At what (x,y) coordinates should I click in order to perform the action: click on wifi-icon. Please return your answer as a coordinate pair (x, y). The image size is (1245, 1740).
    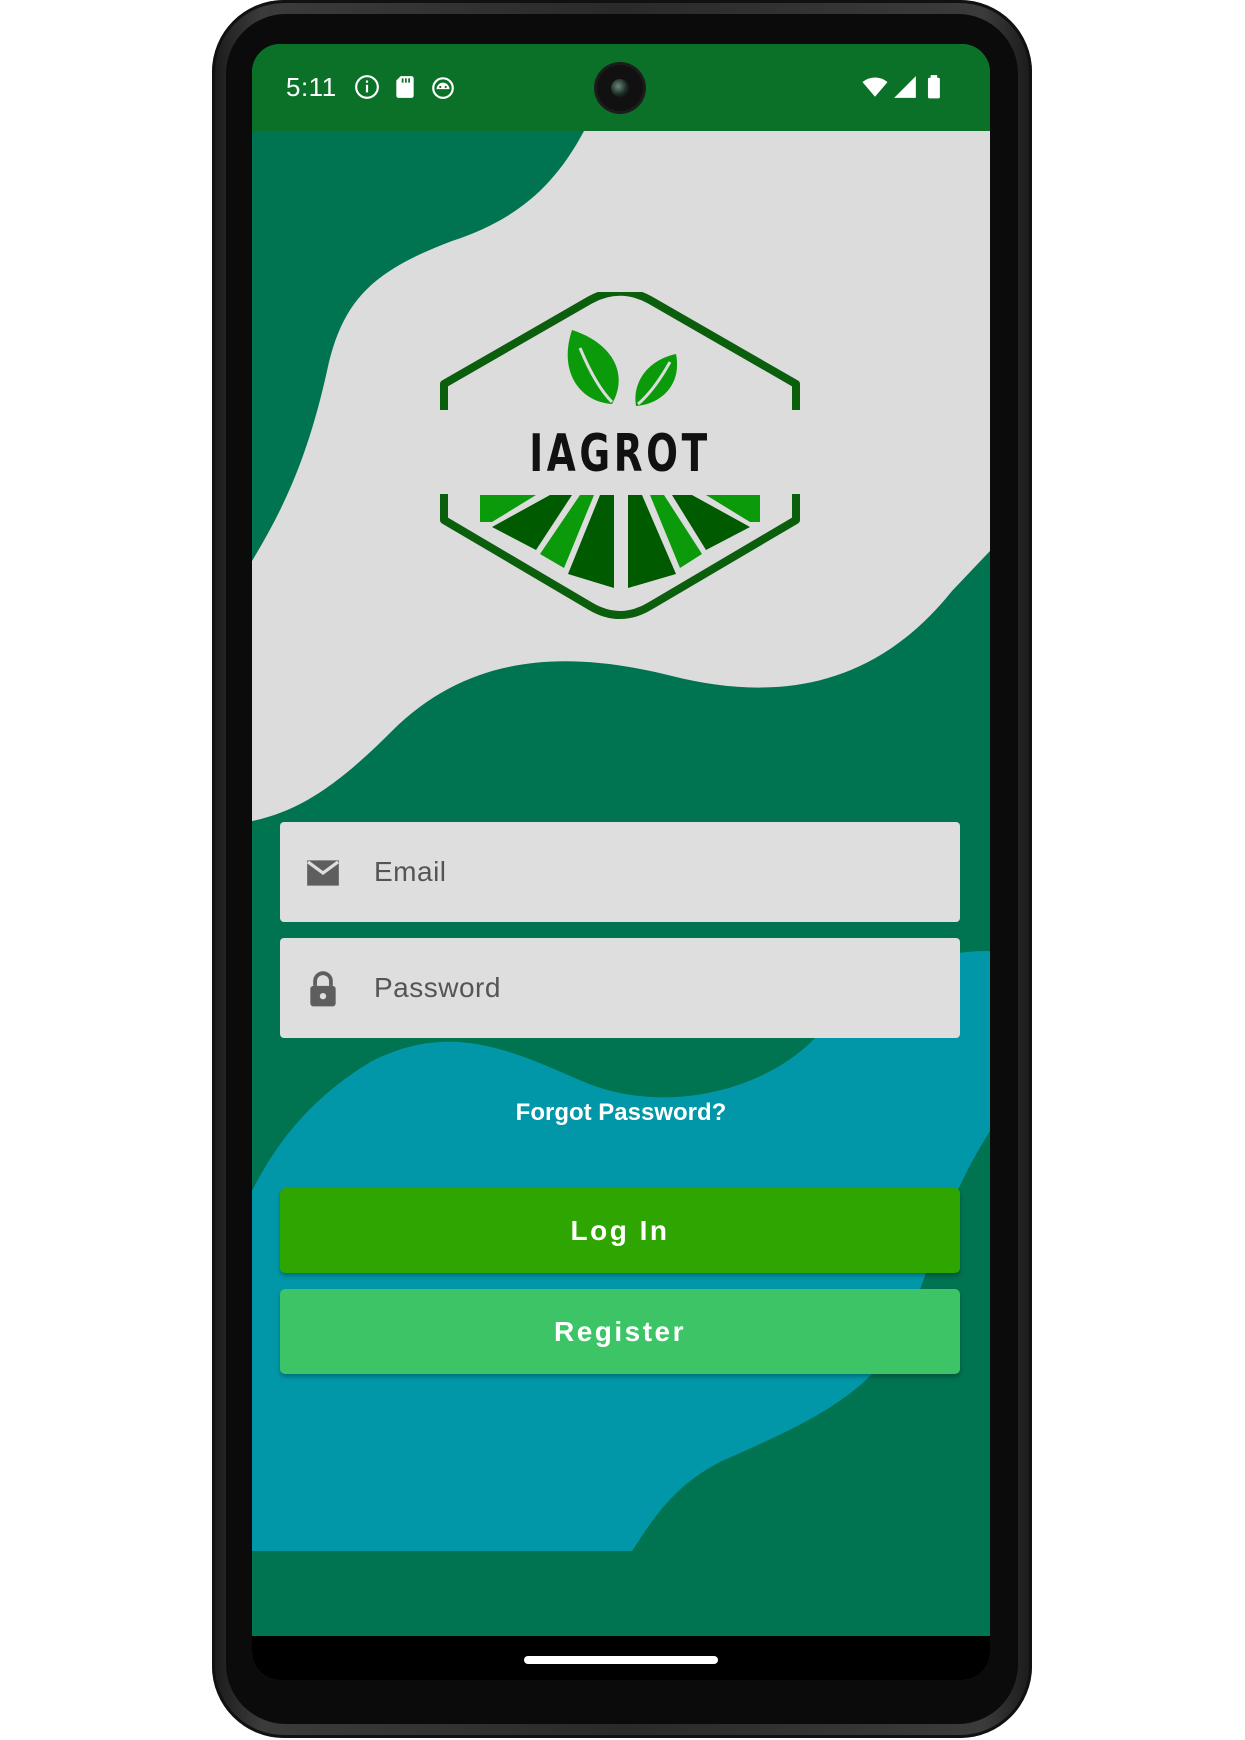
    Looking at the image, I should click on (875, 87).